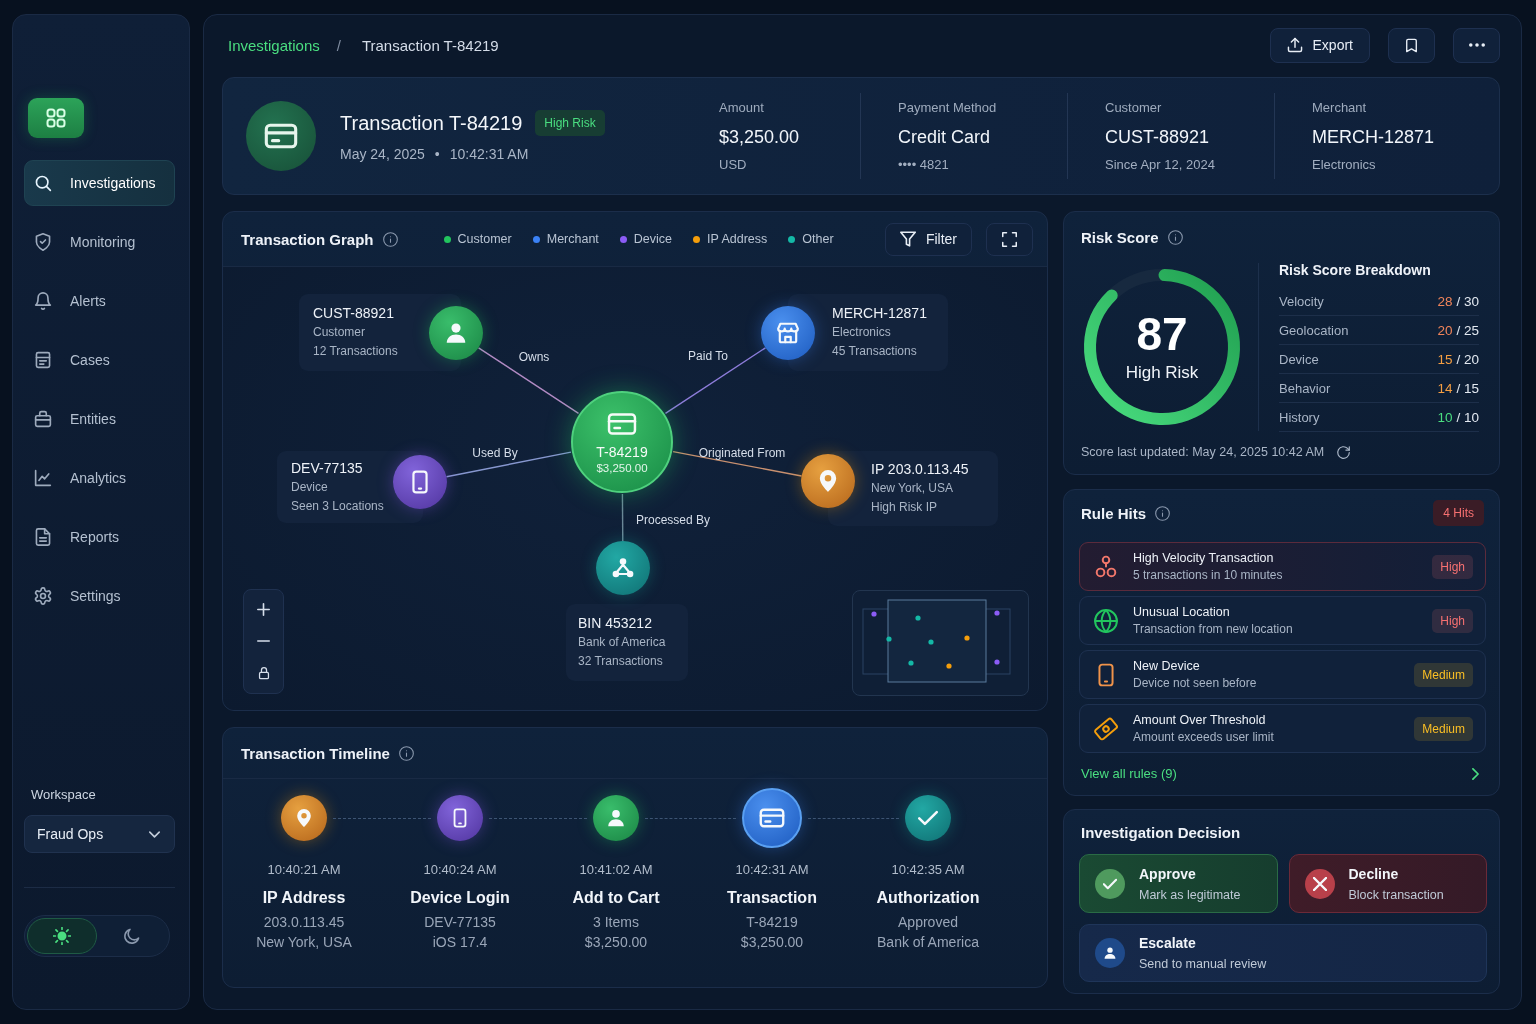  What do you see at coordinates (733, 164) in the screenshot?
I see `field-detail: USD` at bounding box center [733, 164].